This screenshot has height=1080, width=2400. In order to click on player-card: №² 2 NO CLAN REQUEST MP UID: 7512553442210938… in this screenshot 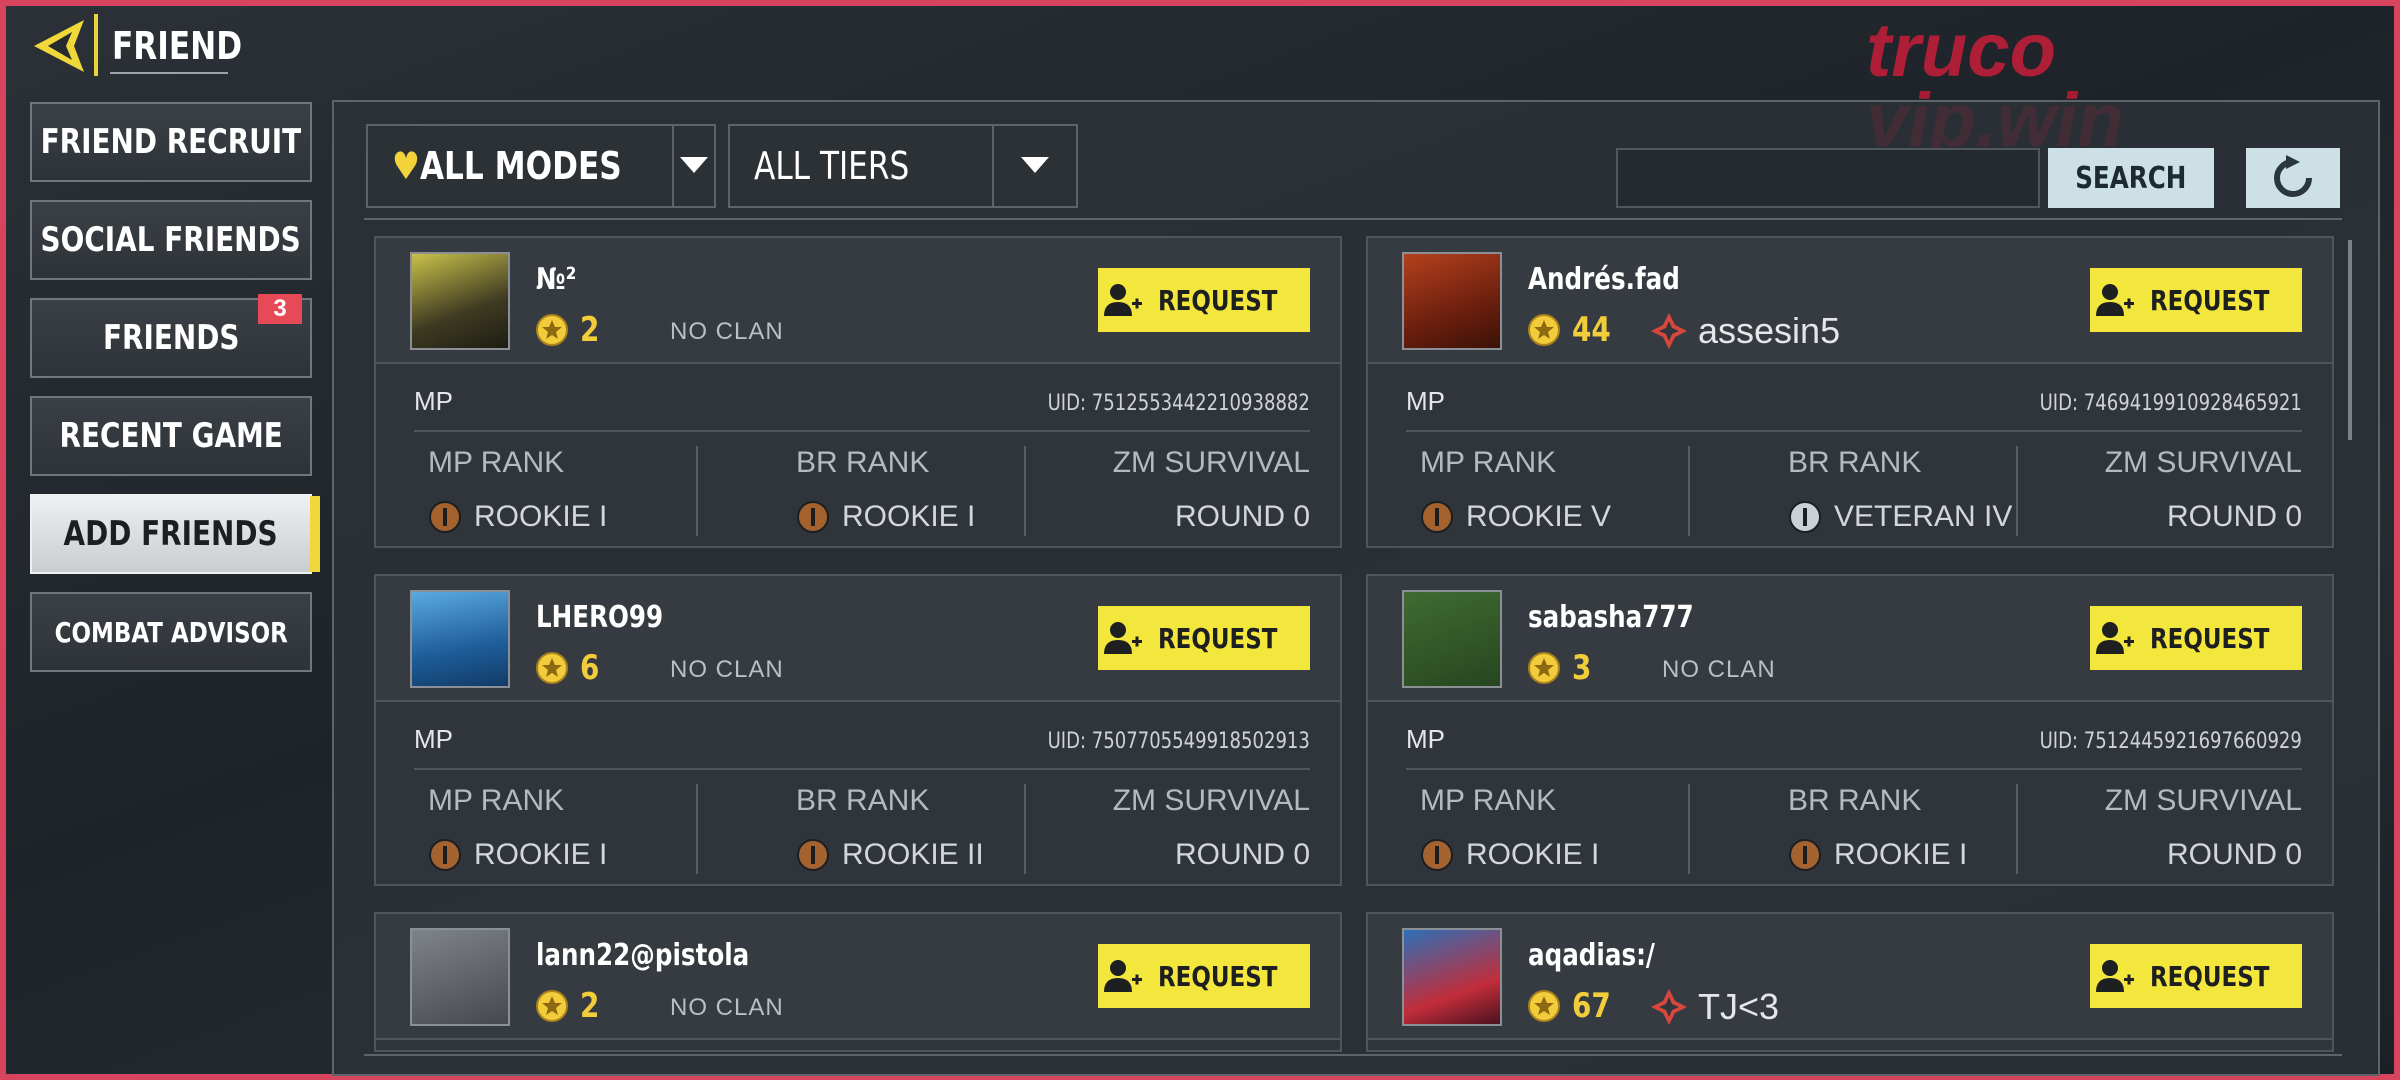, I will do `click(858, 392)`.